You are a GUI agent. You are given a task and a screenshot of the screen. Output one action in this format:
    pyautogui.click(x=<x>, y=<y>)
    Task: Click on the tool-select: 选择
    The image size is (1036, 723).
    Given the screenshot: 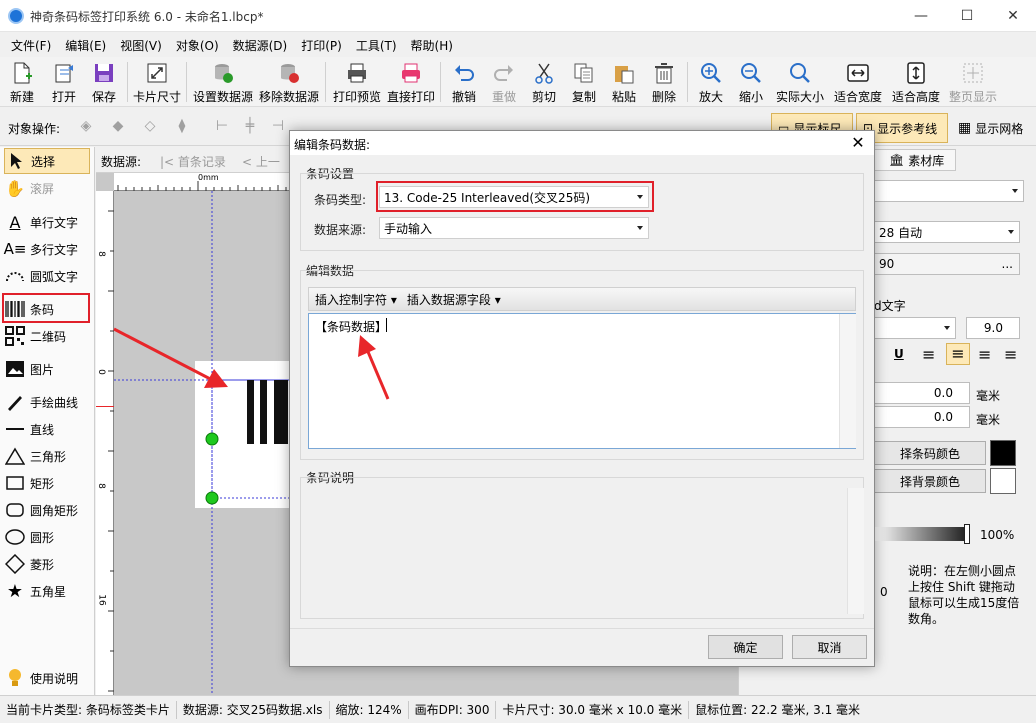 What is the action you would take?
    pyautogui.click(x=47, y=161)
    